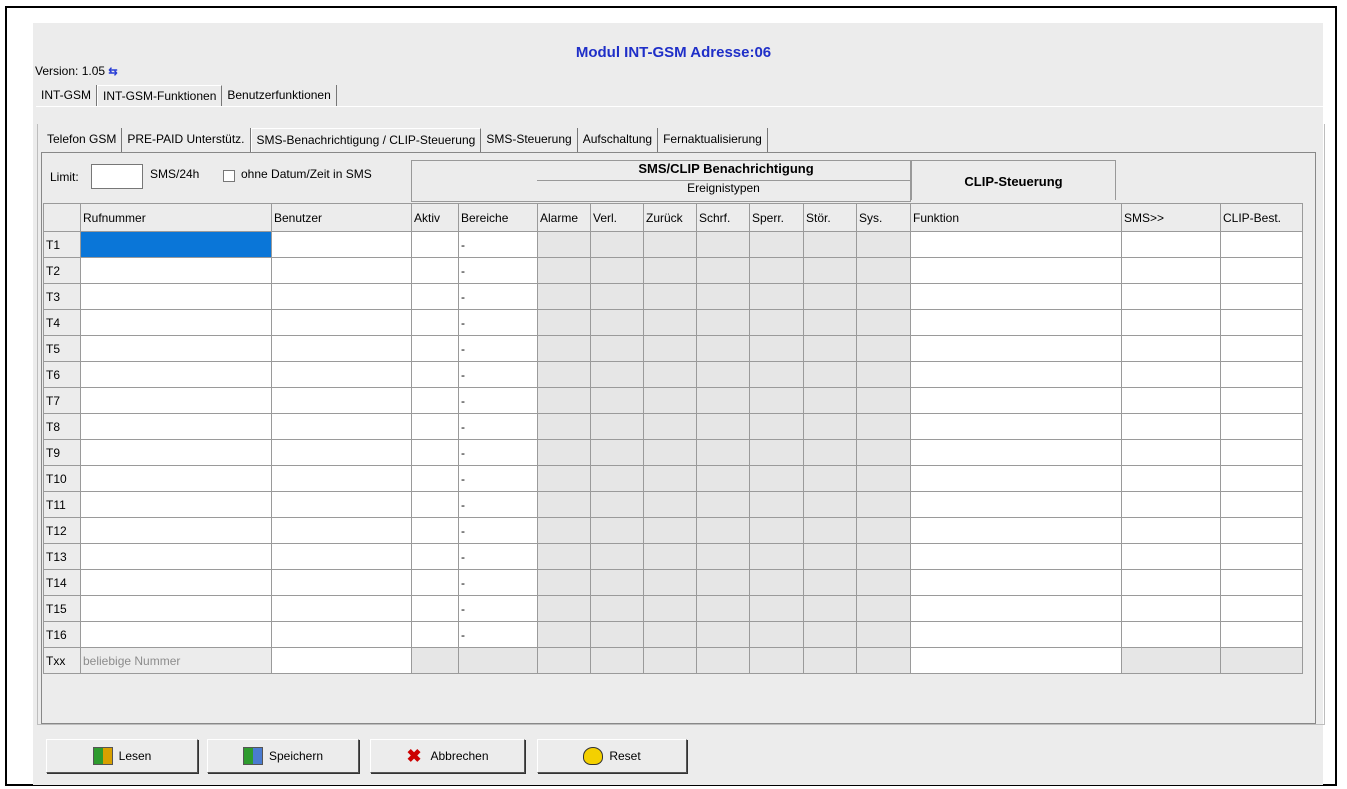 The height and width of the screenshot is (789, 1347). What do you see at coordinates (112, 72) in the screenshot?
I see `refresh-icon: ⇆` at bounding box center [112, 72].